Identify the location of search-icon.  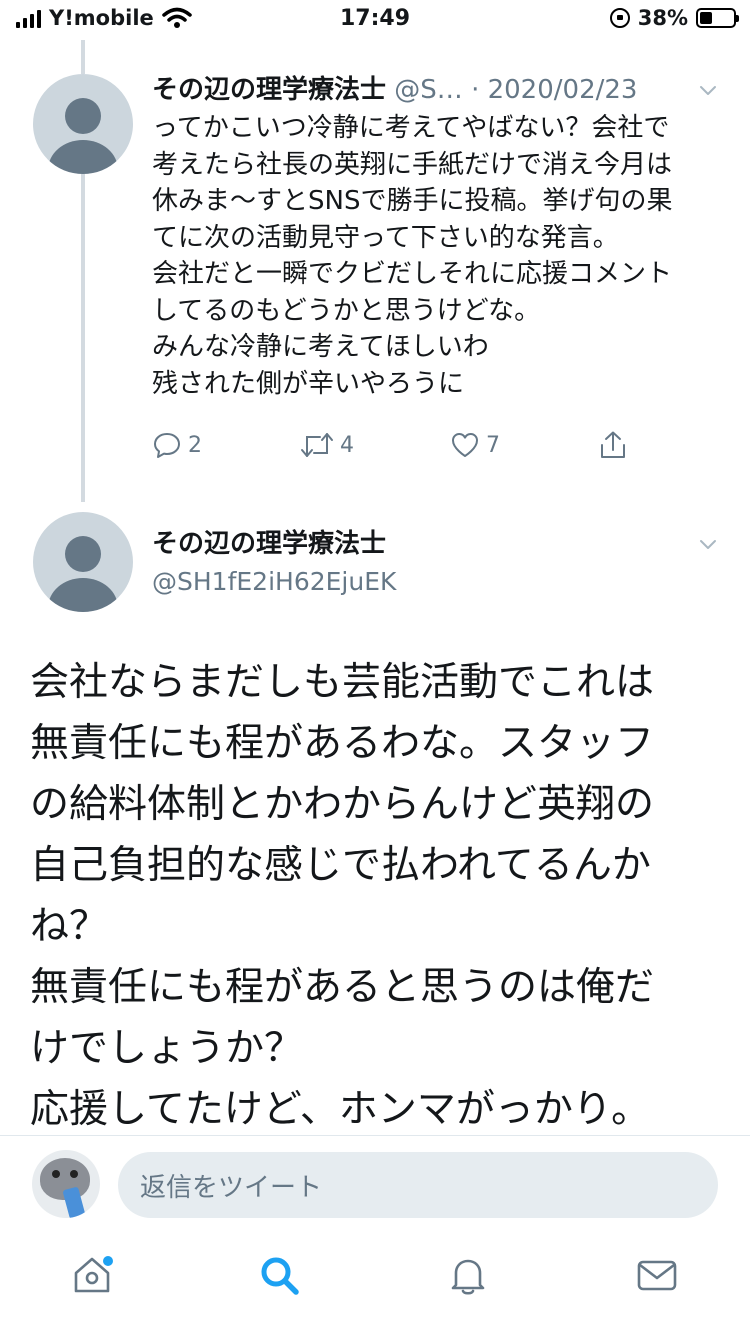
(280, 1276).